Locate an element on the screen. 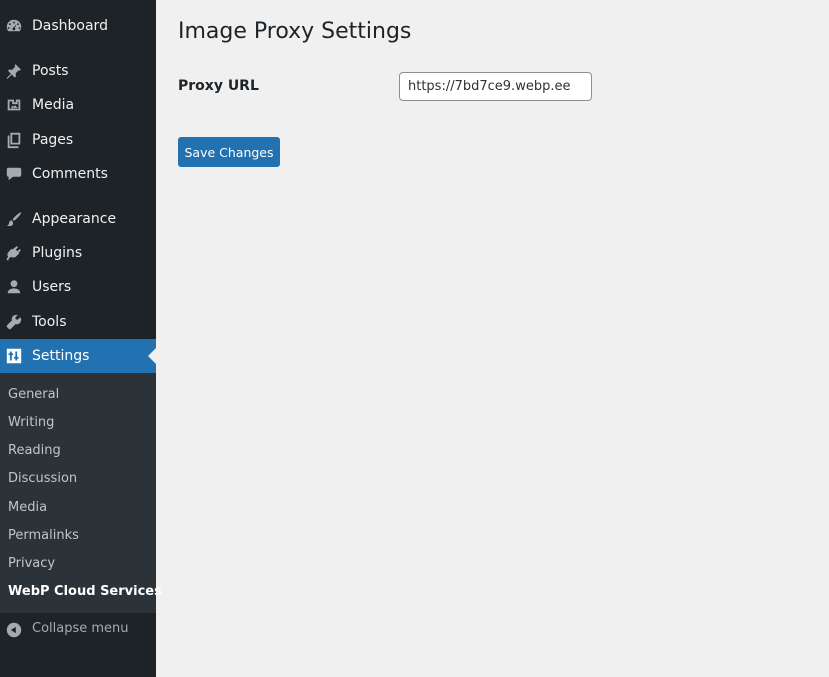 The height and width of the screenshot is (677, 829). save-changes-button: Save Changes is located at coordinates (229, 152).